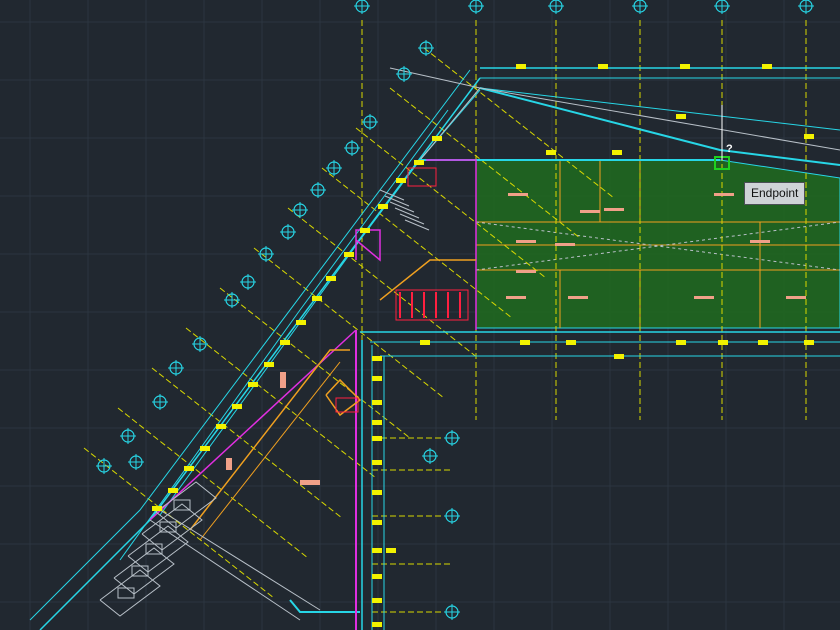  Describe the element at coordinates (775, 193) in the screenshot. I see `osnap-endpoint-tooltip: Endpoint` at that location.